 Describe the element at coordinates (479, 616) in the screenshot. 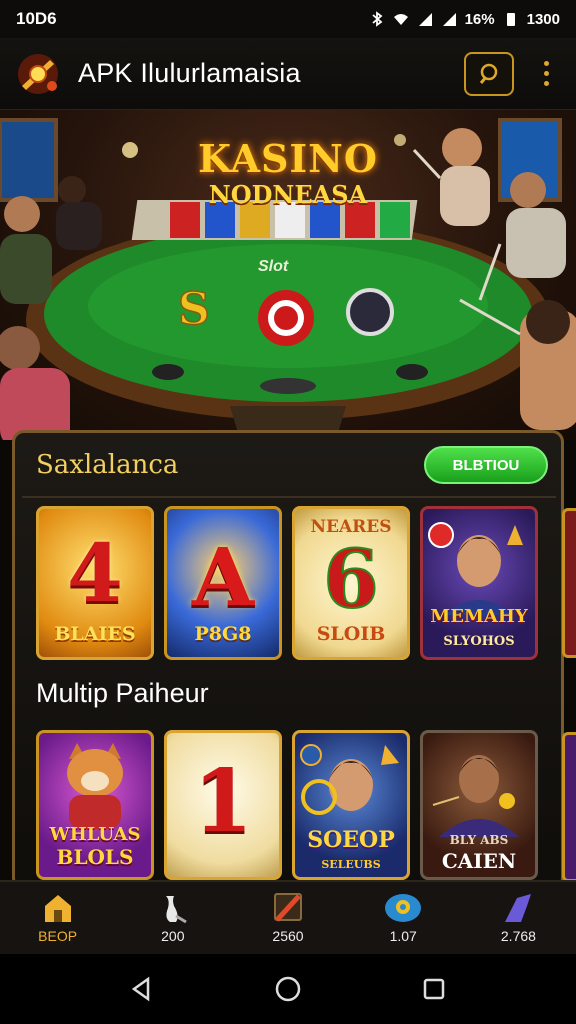

I see `game-tile-4-label: MEMAHY` at that location.